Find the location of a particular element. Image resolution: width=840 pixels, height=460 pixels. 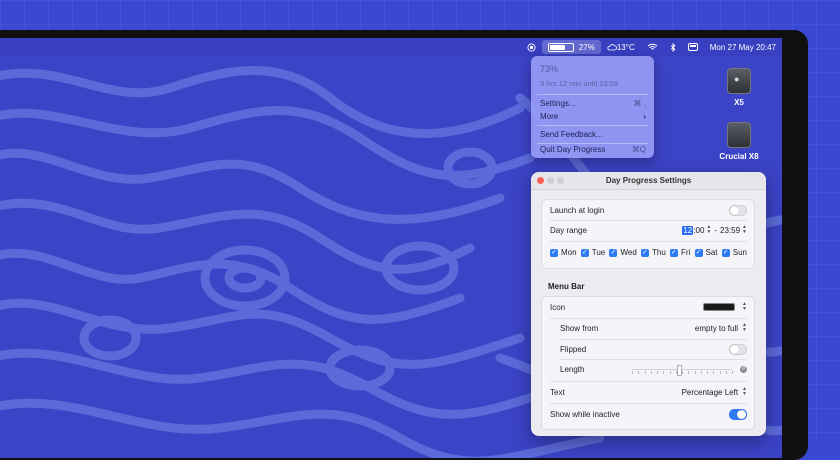

shortcut-label: ⌘ , is located at coordinates (639, 103).